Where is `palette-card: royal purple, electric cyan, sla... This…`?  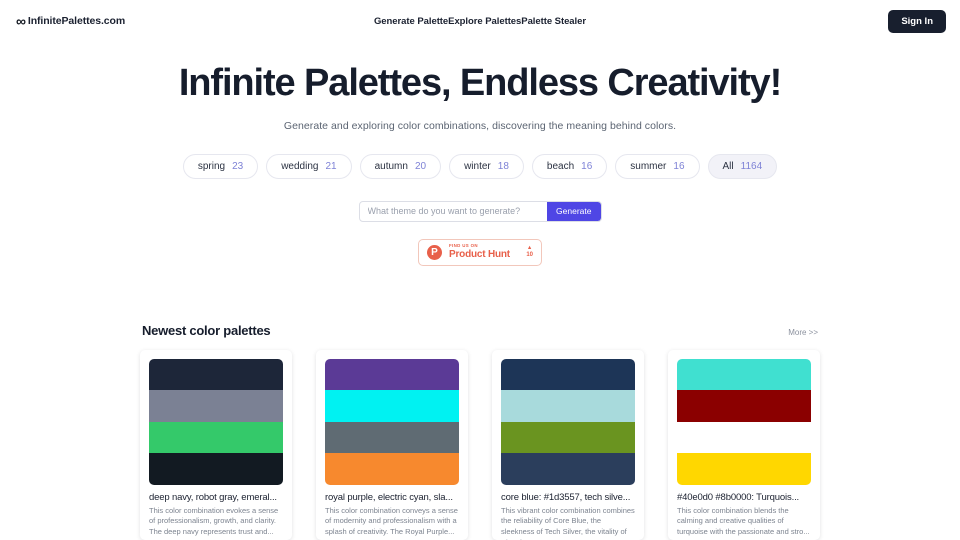 palette-card: royal purple, electric cyan, sla... This… is located at coordinates (392, 444).